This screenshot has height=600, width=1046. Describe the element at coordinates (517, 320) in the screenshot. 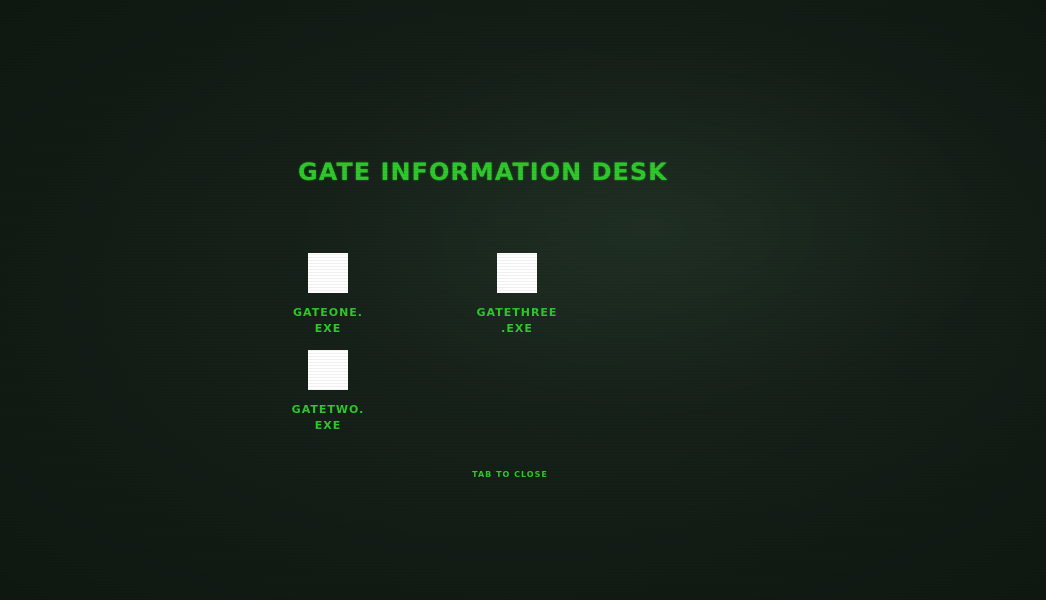

I see `file-label-gatethree: GATETHREE .EXE` at that location.